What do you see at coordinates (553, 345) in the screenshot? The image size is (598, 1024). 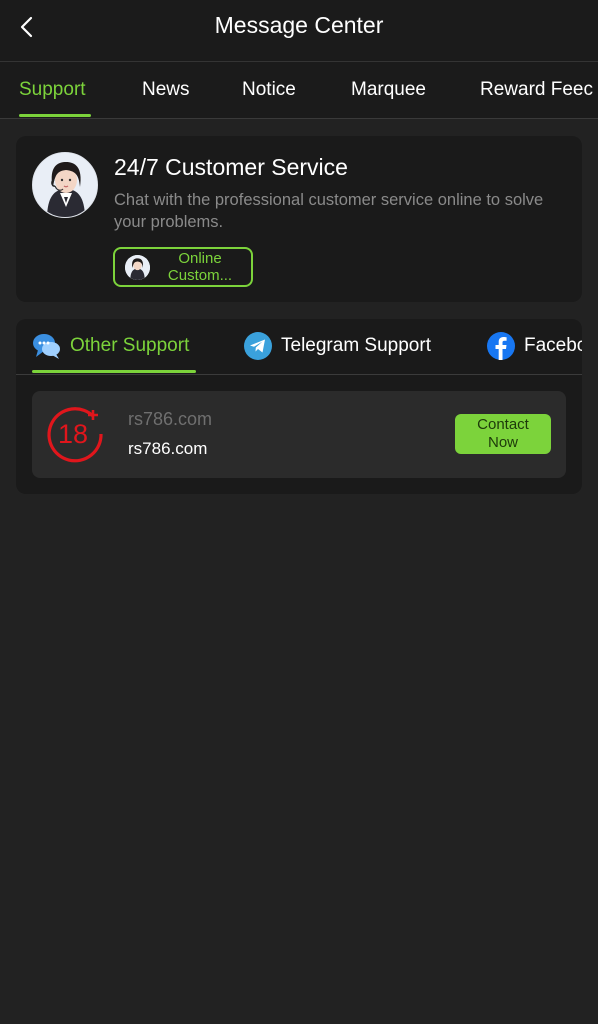 I see `tab-facebook-support-label: Facebc` at bounding box center [553, 345].